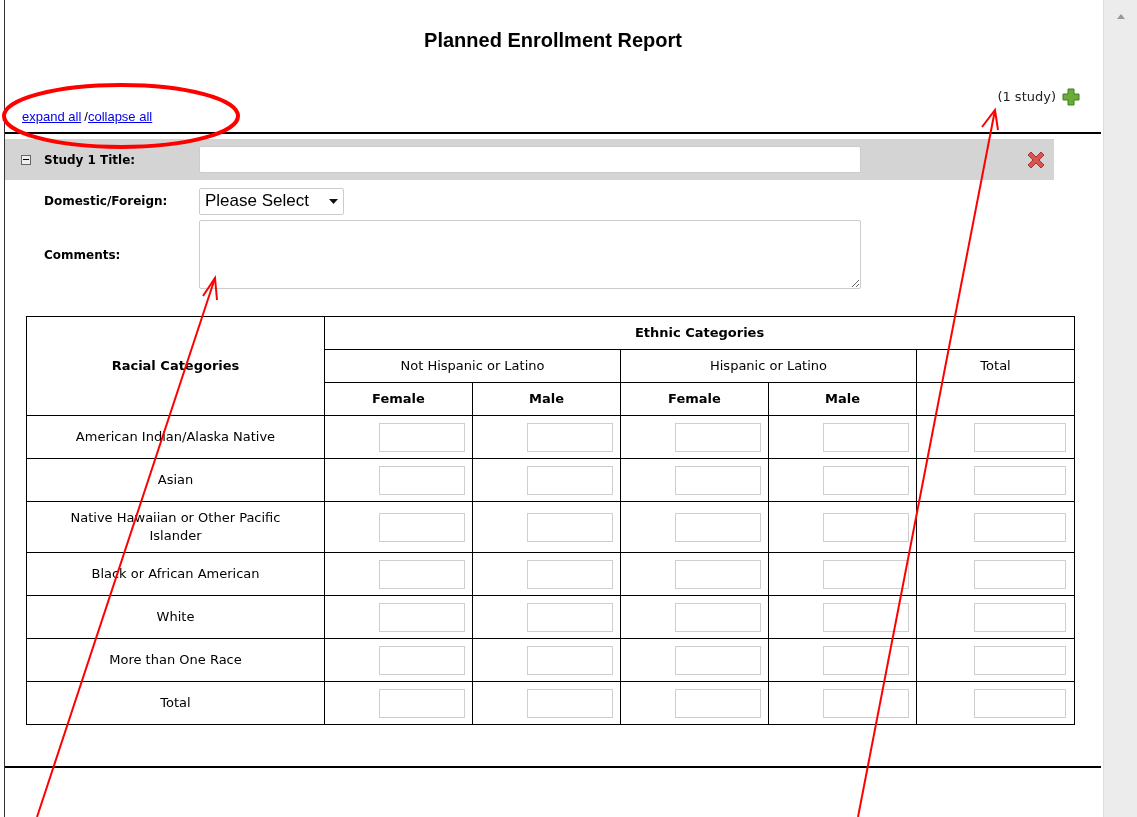  I want to click on comments-label: Comments:, so click(83, 255).